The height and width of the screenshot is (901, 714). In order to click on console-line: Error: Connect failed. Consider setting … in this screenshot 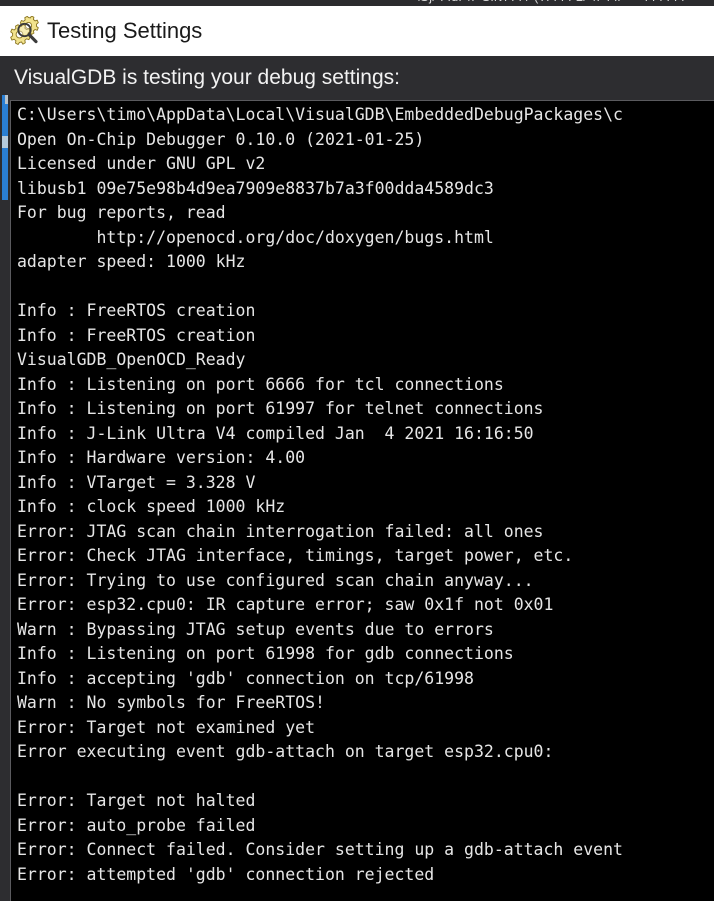, I will do `click(320, 849)`.